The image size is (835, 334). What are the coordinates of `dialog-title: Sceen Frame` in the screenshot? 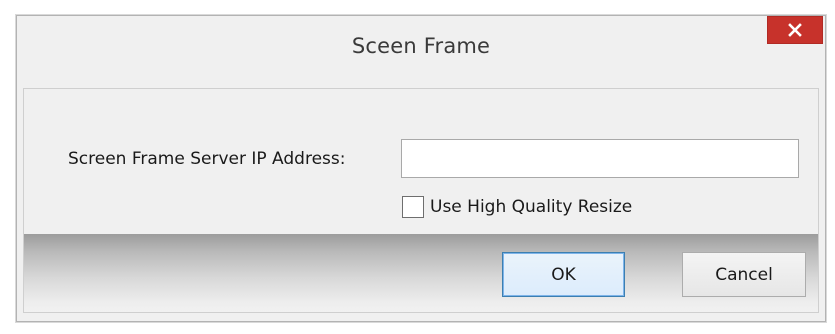 It's located at (421, 46).